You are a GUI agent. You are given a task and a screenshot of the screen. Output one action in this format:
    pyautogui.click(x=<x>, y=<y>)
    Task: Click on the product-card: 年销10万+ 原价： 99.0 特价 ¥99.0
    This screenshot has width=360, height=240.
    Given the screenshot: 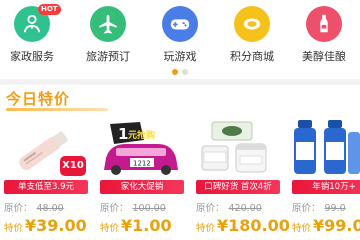 What is the action you would take?
    pyautogui.click(x=324, y=179)
    